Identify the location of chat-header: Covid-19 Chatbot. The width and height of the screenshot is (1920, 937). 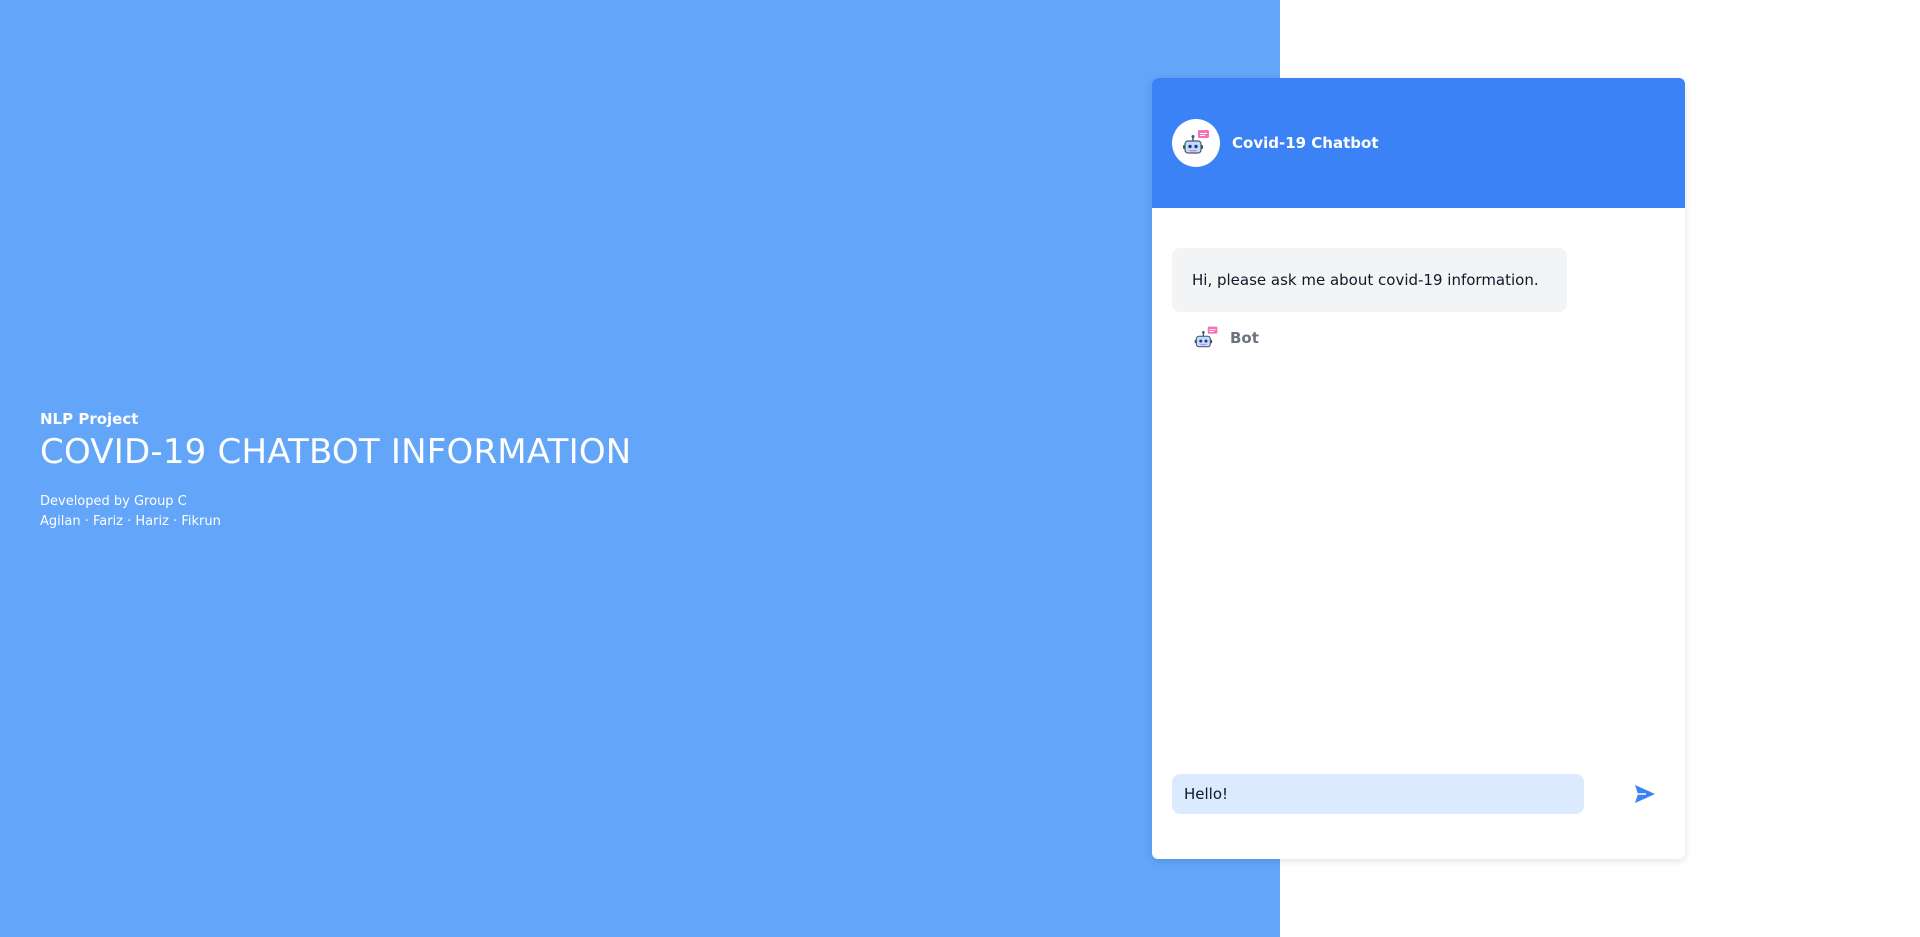
(1418, 143).